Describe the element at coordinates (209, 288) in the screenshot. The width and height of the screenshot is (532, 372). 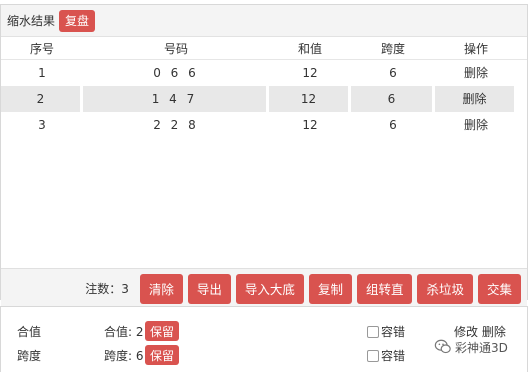
I see `export-button: 导出` at that location.